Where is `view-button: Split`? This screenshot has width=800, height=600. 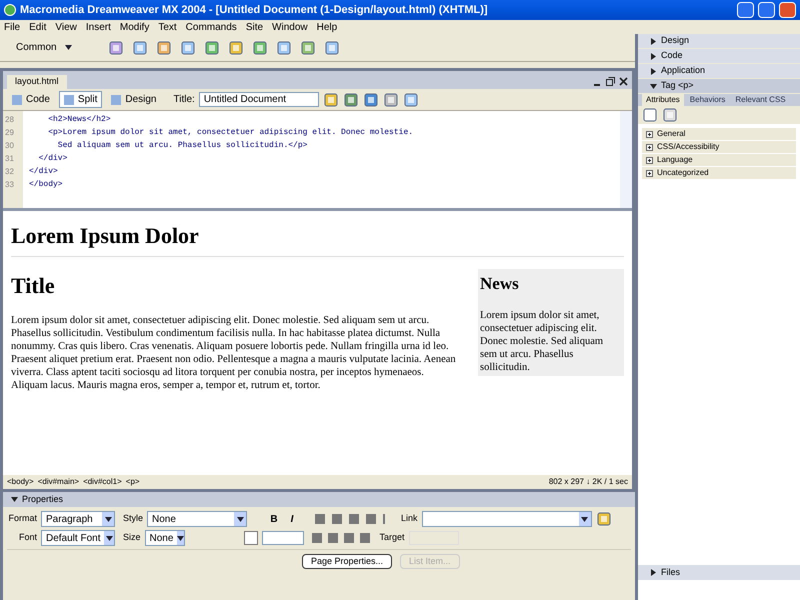
view-button: Split is located at coordinates (80, 99).